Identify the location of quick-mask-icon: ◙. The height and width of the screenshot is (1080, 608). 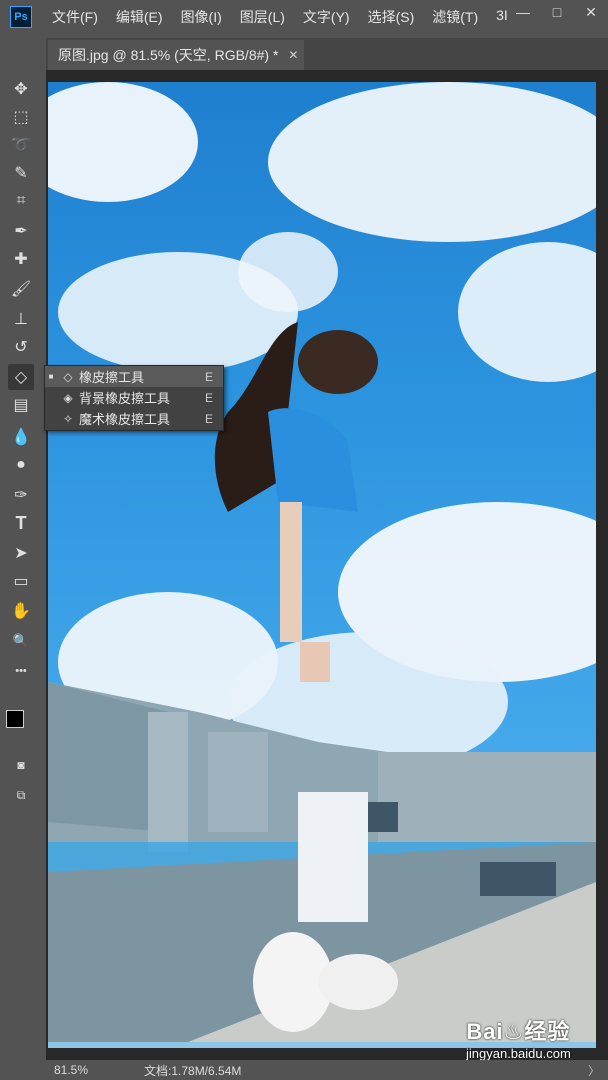
(21, 765).